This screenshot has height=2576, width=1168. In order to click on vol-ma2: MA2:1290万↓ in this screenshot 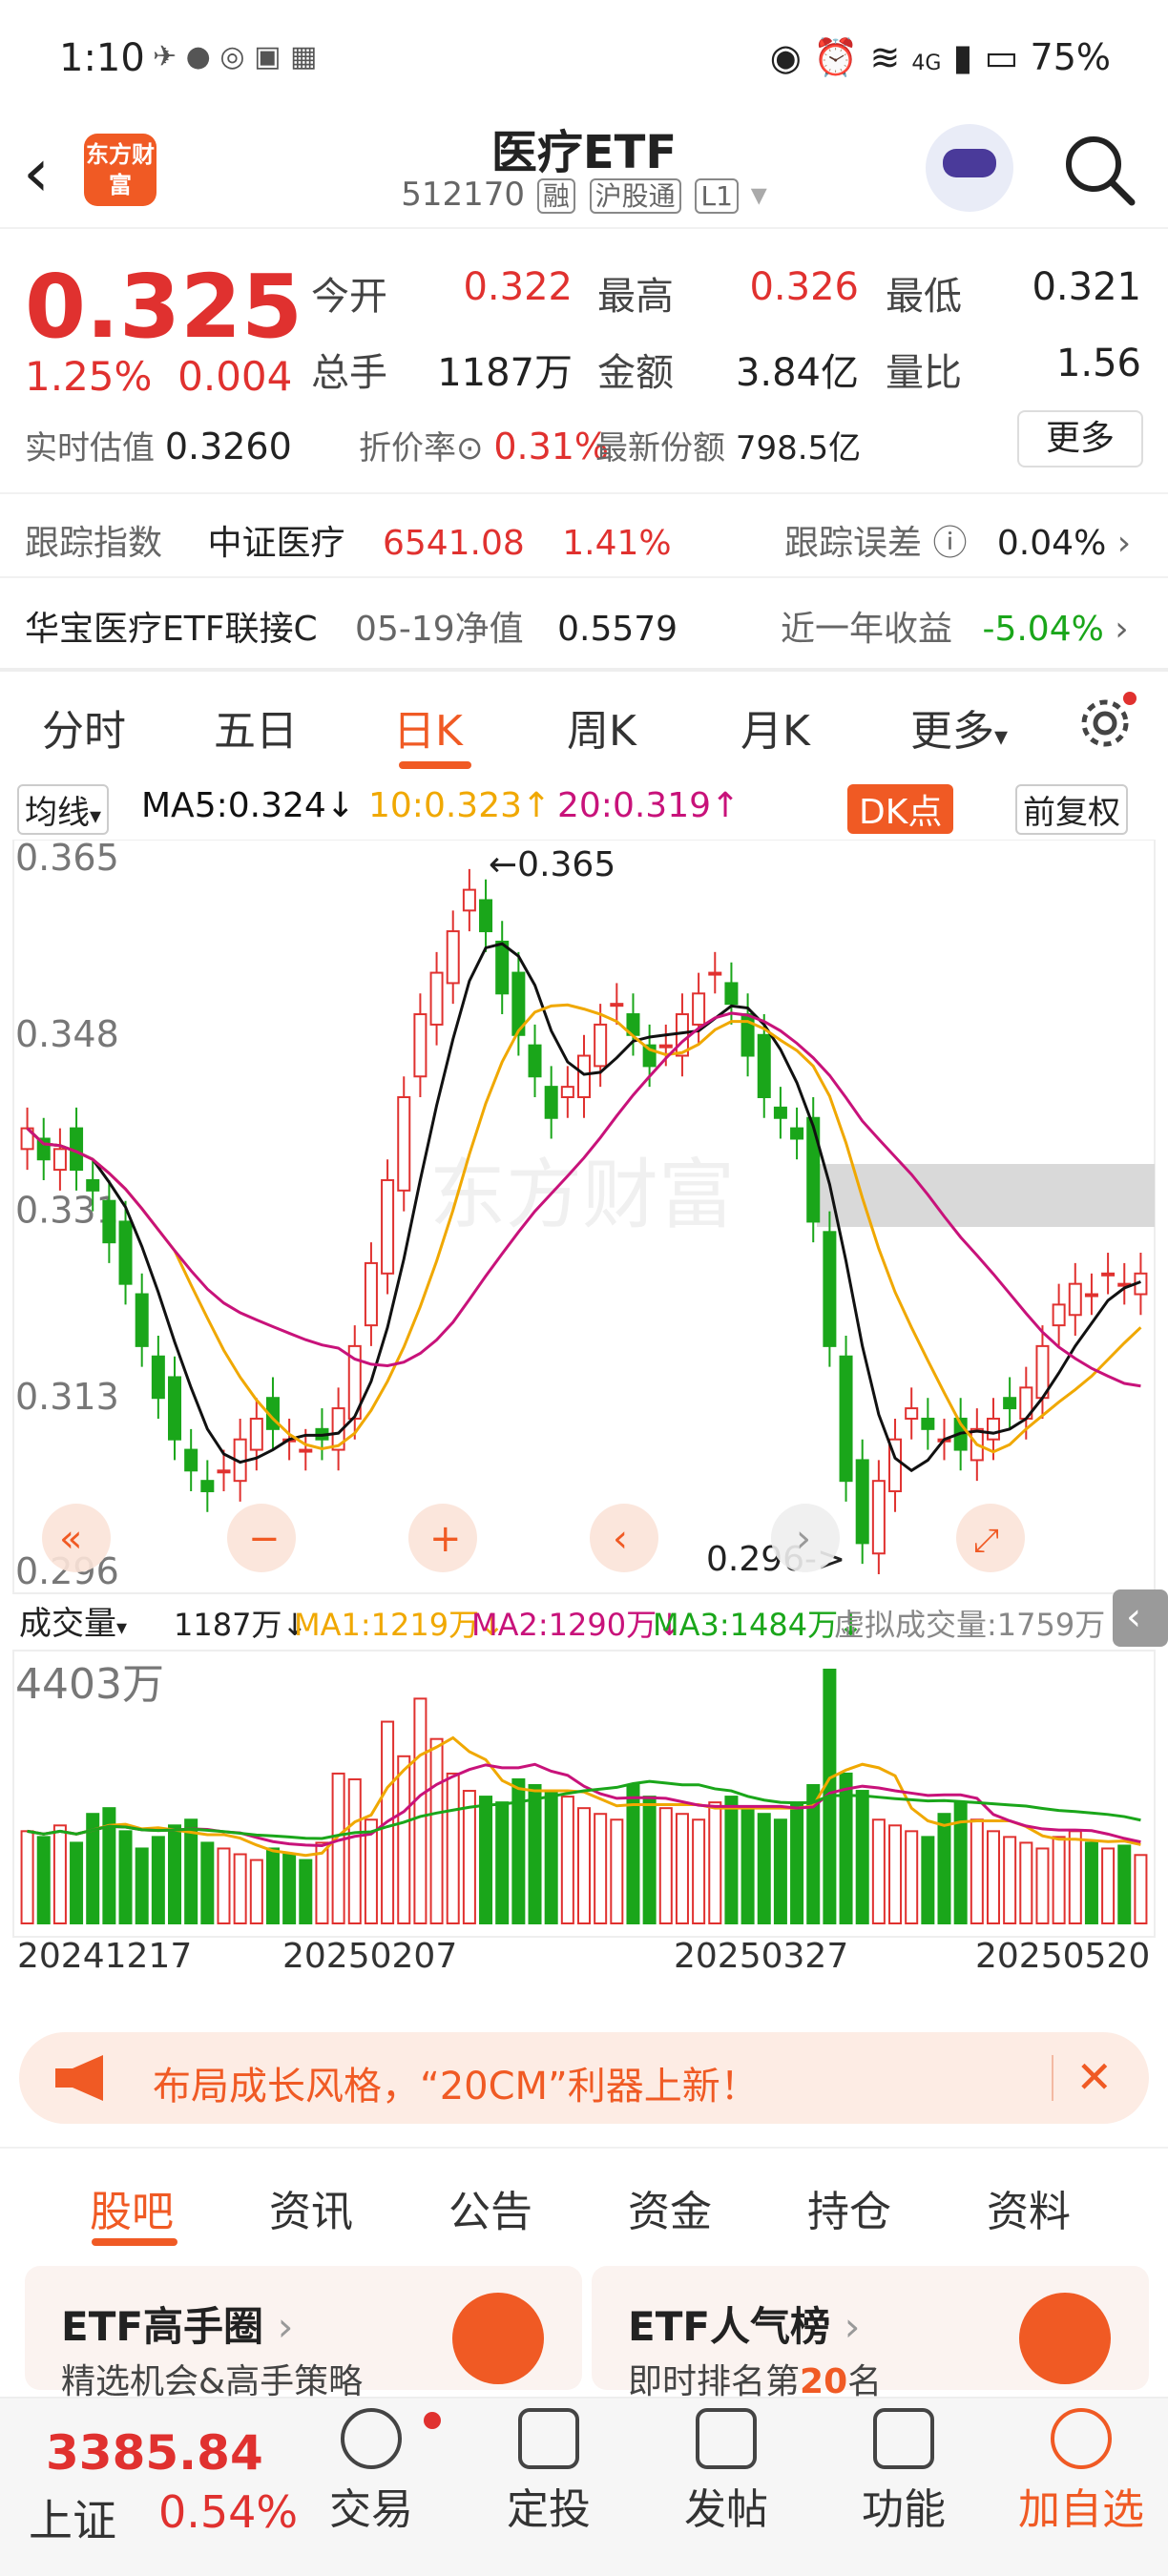, I will do `click(576, 1625)`.